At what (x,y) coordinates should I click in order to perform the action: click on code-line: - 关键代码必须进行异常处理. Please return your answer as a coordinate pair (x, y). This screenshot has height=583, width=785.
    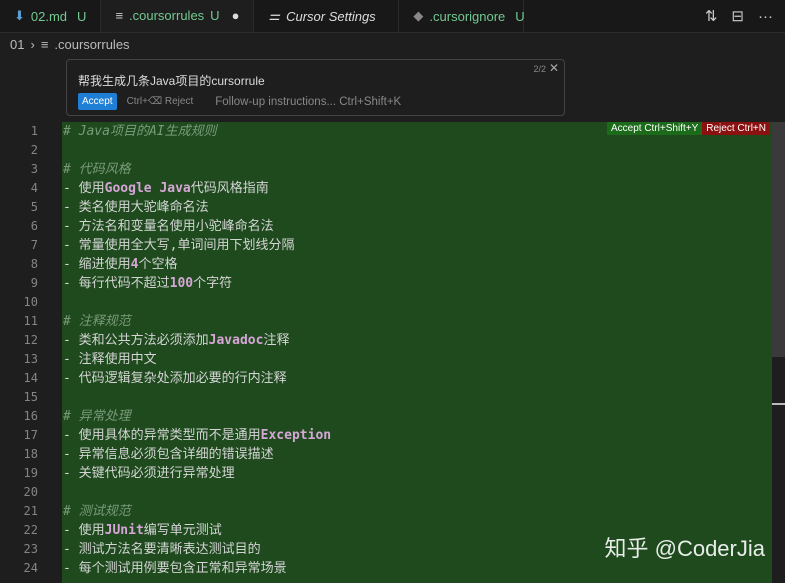
    Looking at the image, I should click on (417, 473).